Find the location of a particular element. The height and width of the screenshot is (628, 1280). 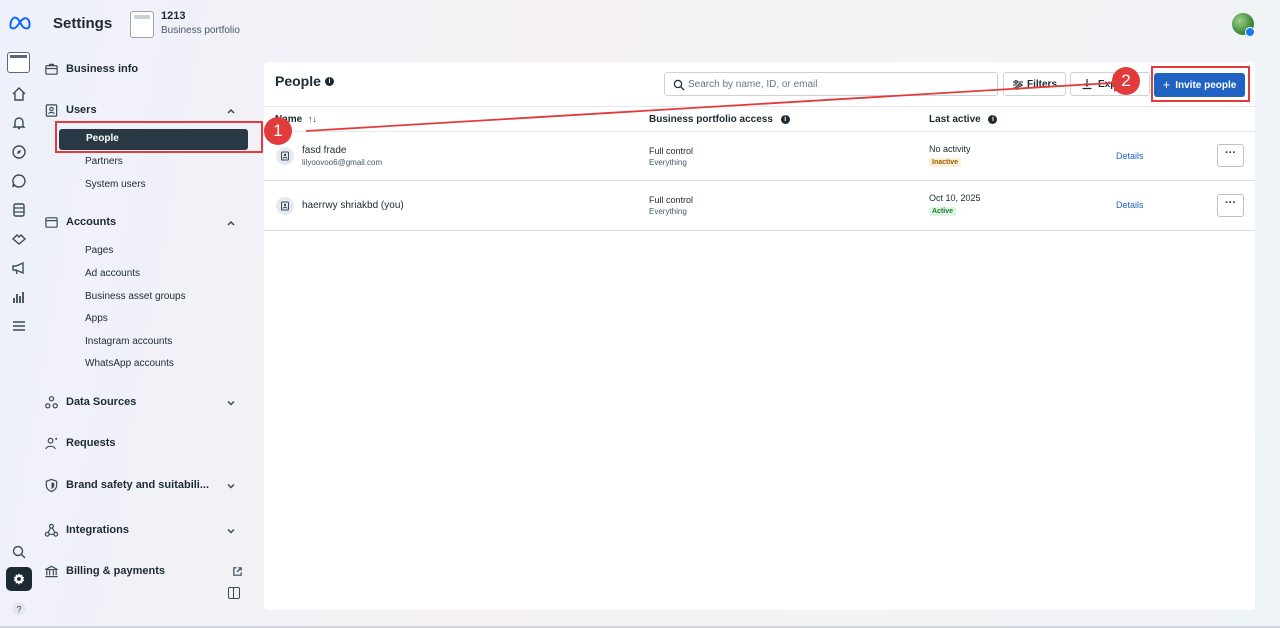

menu-icon is located at coordinates (19, 326).